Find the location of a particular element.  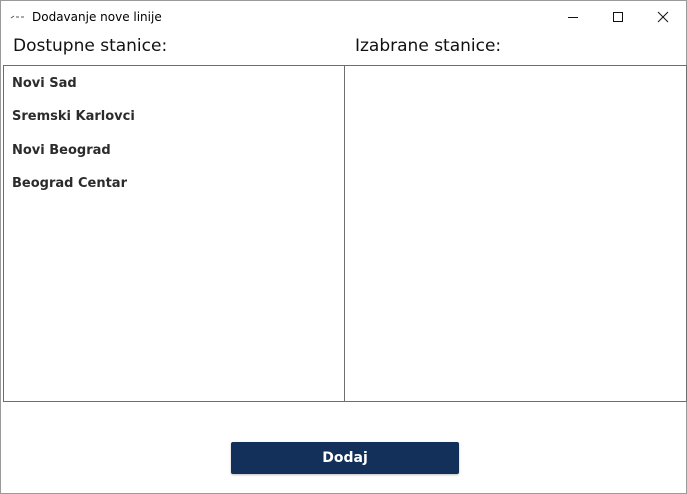

maximize-button is located at coordinates (618, 17).